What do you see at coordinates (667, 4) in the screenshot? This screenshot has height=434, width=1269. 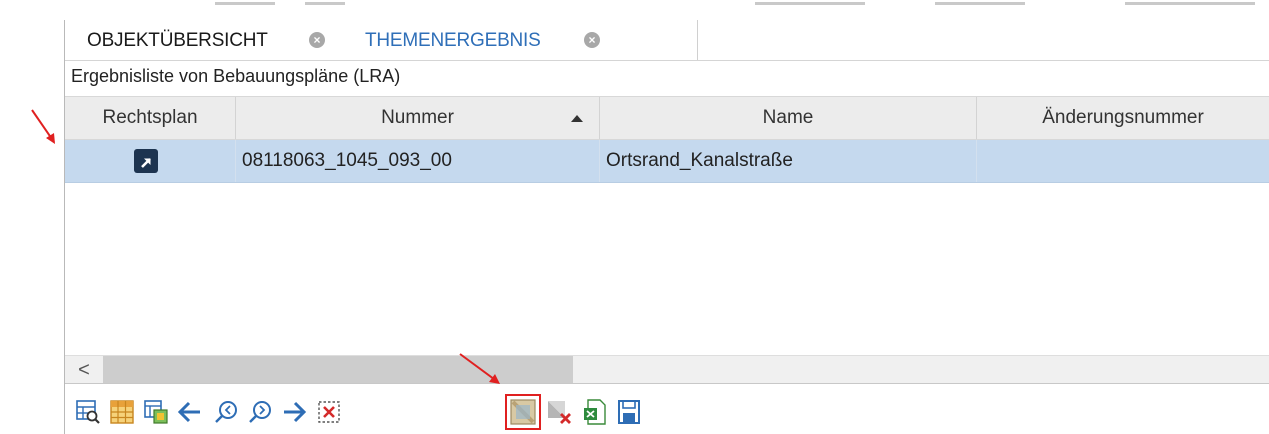 I see `cropped-top-content` at bounding box center [667, 4].